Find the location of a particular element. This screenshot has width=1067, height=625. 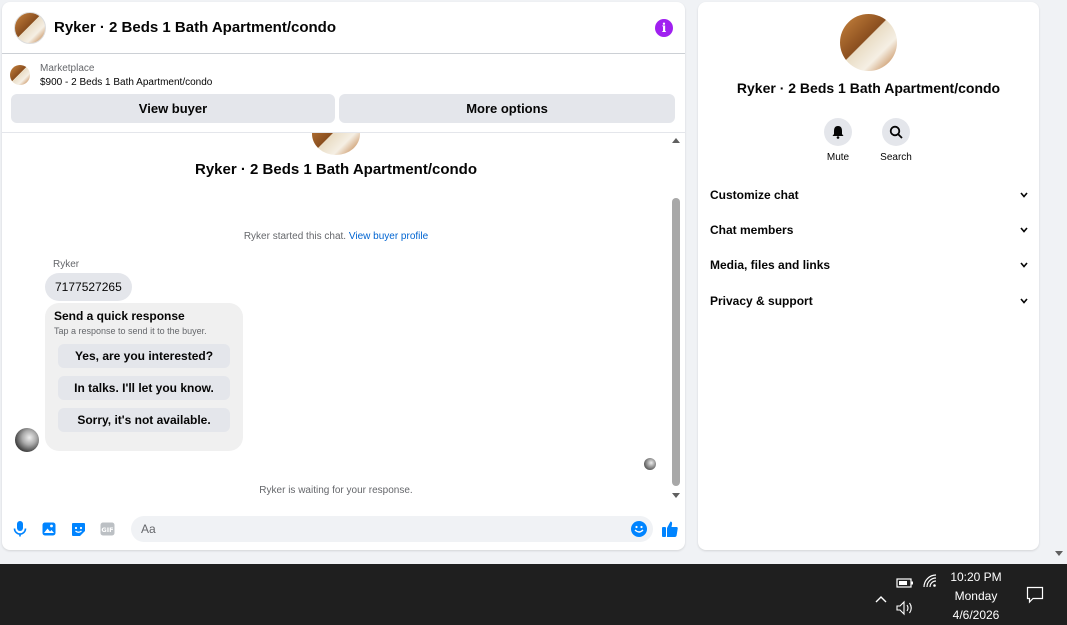

more-options-button: More options is located at coordinates (507, 108).